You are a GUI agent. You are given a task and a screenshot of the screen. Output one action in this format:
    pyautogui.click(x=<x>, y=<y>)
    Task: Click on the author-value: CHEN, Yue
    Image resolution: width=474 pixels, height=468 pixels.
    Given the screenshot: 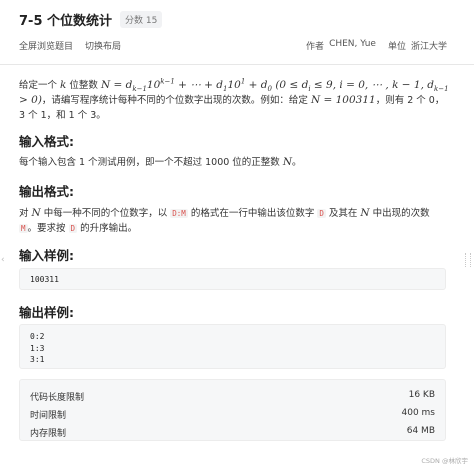 What is the action you would take?
    pyautogui.click(x=352, y=44)
    